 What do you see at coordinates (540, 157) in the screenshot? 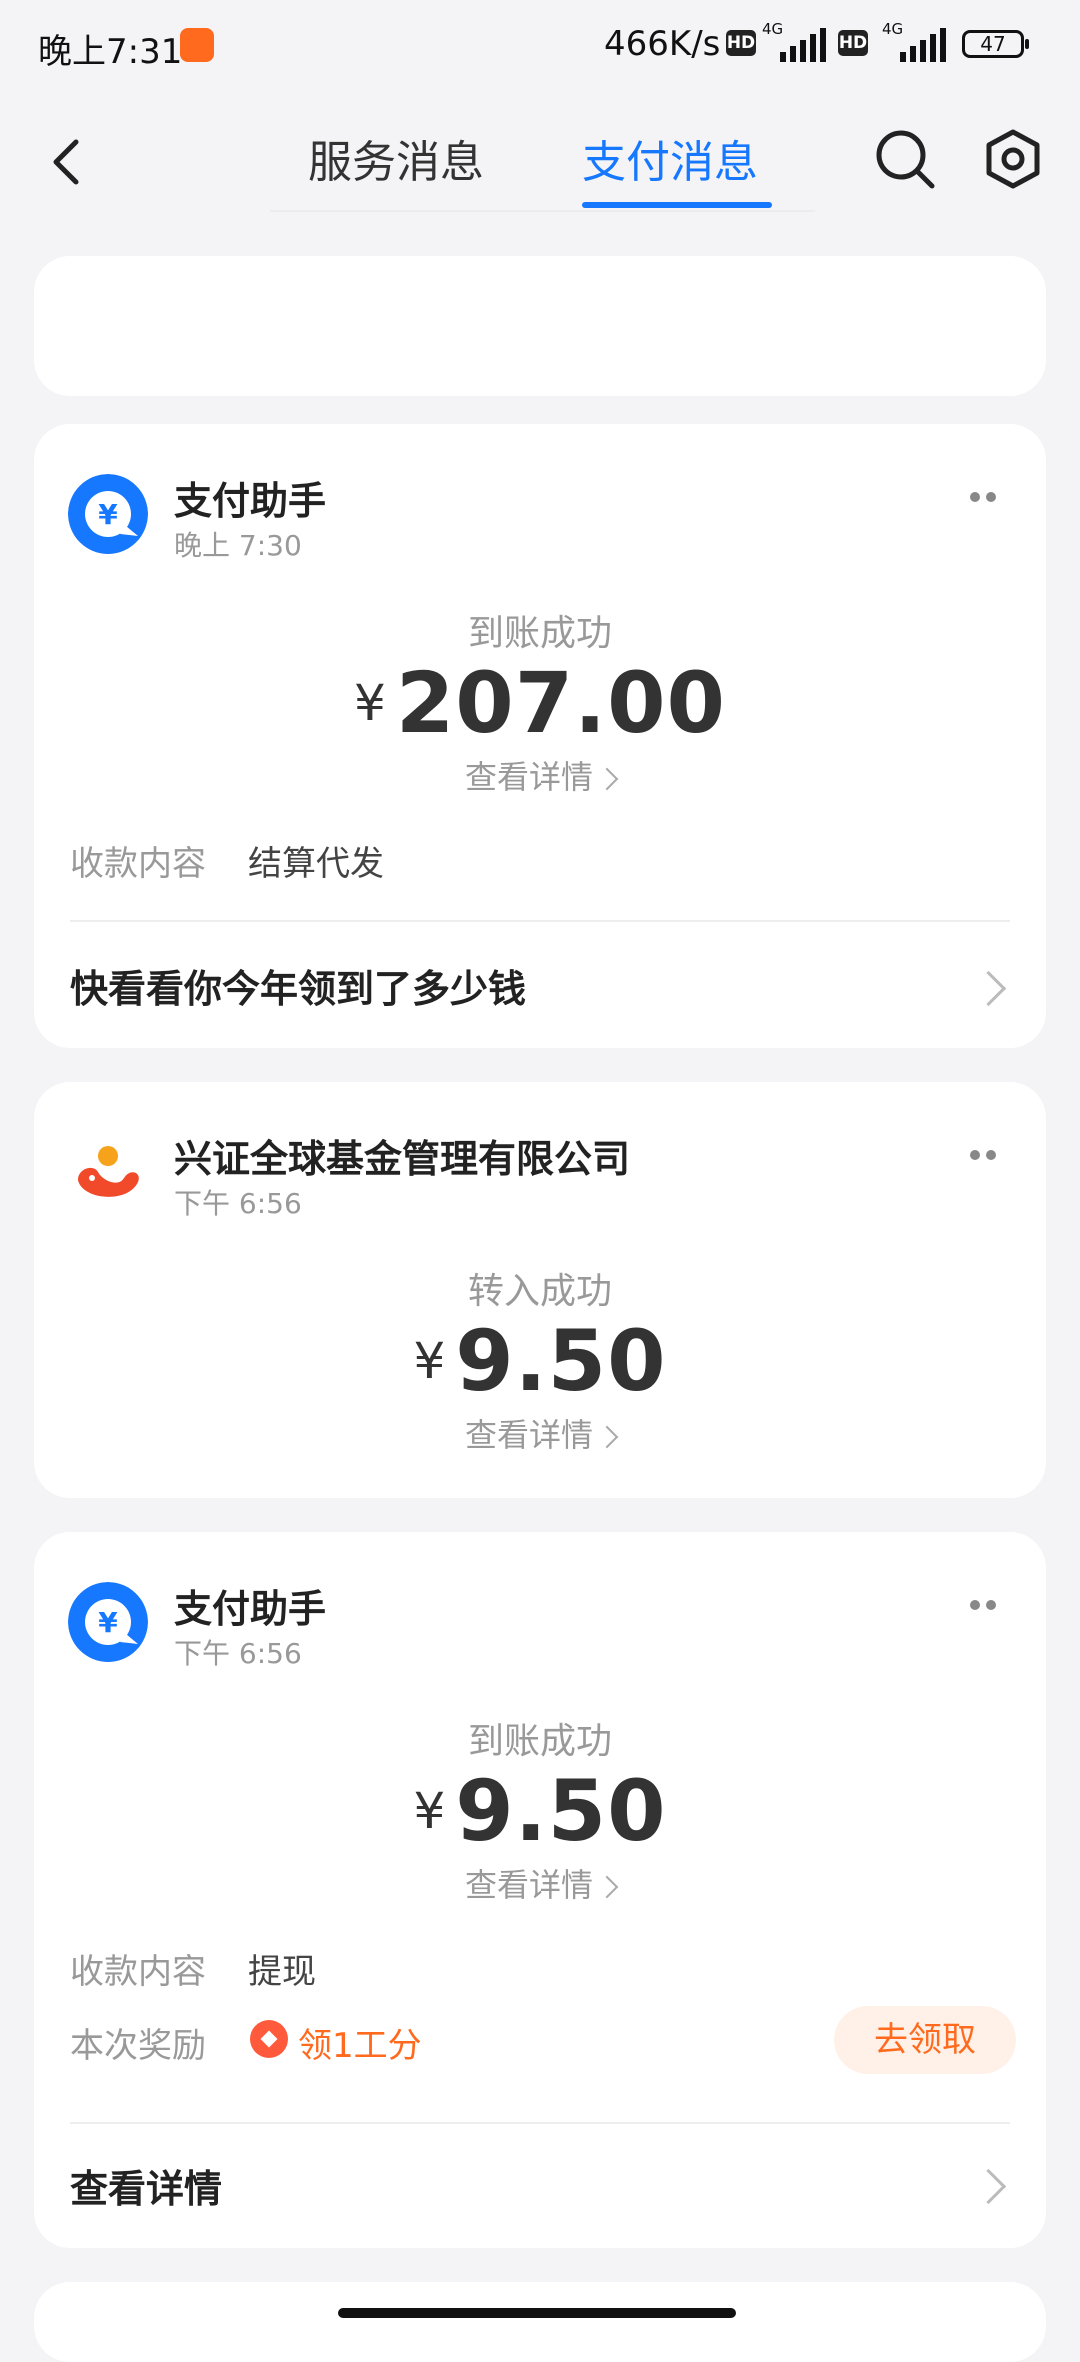
I see `page-header: 服务消息 支付消息` at bounding box center [540, 157].